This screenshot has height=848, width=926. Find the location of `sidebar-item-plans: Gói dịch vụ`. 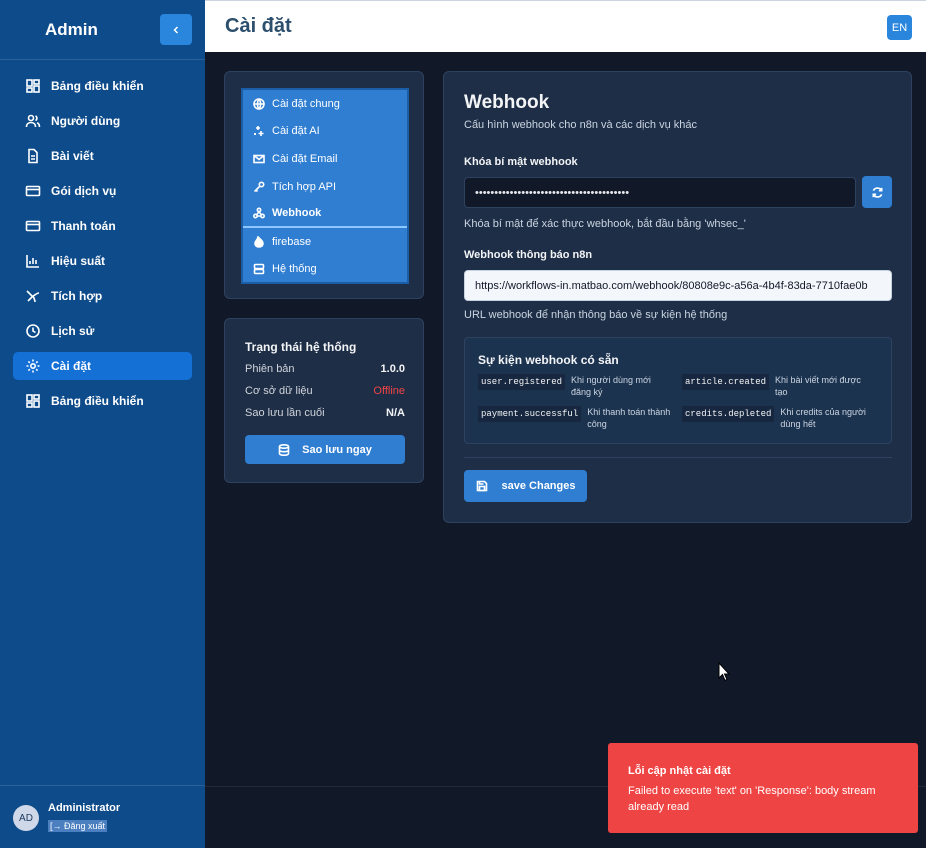

sidebar-item-plans: Gói dịch vụ is located at coordinates (102, 191).